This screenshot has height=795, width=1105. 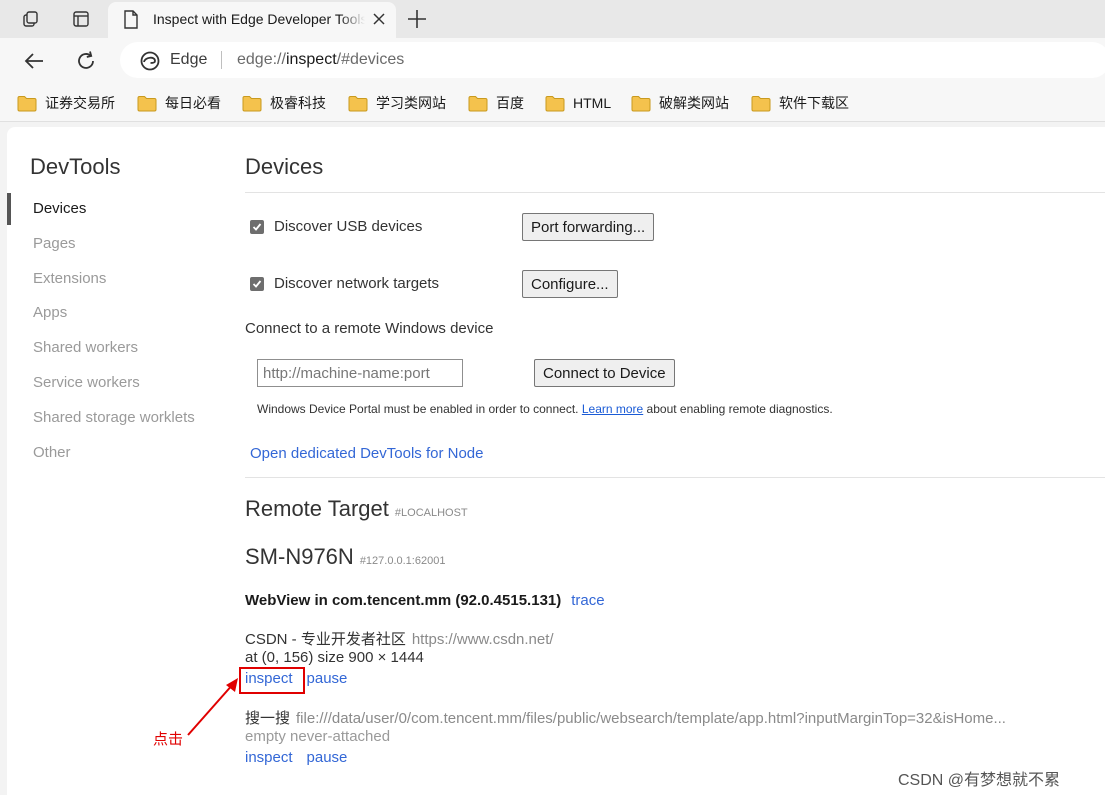 What do you see at coordinates (979, 780) in the screenshot?
I see `watermark: CSDN @有梦想就不累` at bounding box center [979, 780].